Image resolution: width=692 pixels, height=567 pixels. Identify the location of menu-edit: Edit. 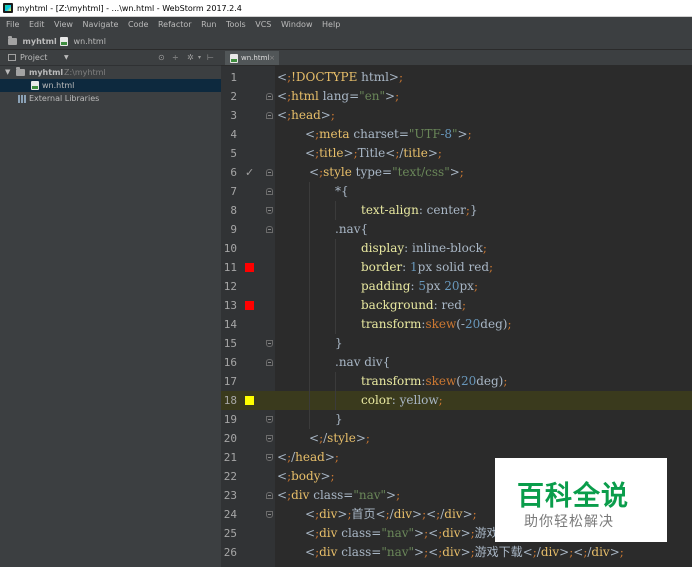
(37, 24).